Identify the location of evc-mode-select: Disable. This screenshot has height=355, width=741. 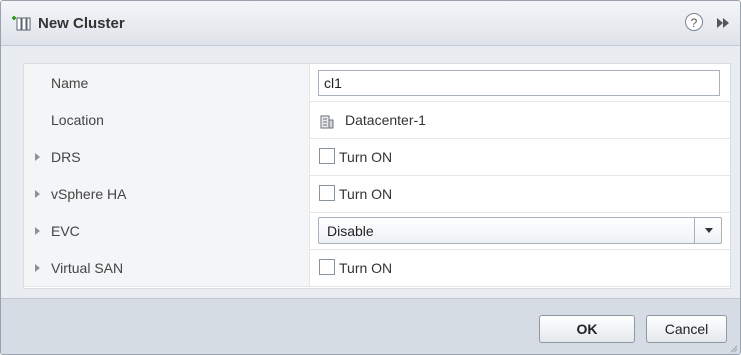
(520, 230).